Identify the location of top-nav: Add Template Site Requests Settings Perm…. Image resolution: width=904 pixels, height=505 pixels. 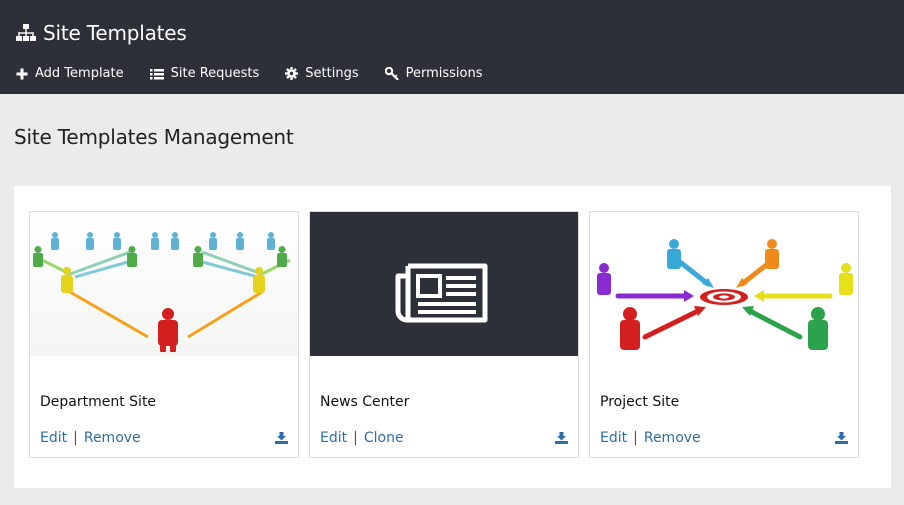
(262, 73).